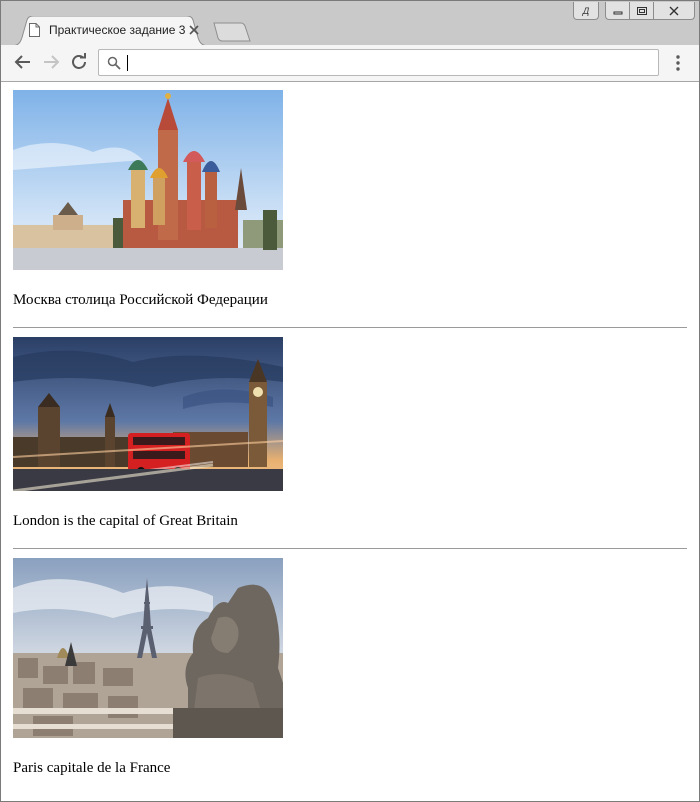 This screenshot has height=802, width=700. Describe the element at coordinates (34, 30) in the screenshot. I see `document-icon` at that location.